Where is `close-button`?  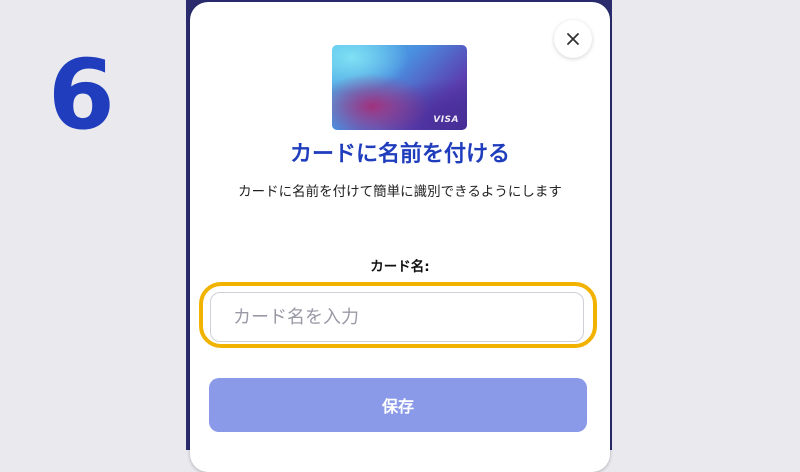 close-button is located at coordinates (573, 39).